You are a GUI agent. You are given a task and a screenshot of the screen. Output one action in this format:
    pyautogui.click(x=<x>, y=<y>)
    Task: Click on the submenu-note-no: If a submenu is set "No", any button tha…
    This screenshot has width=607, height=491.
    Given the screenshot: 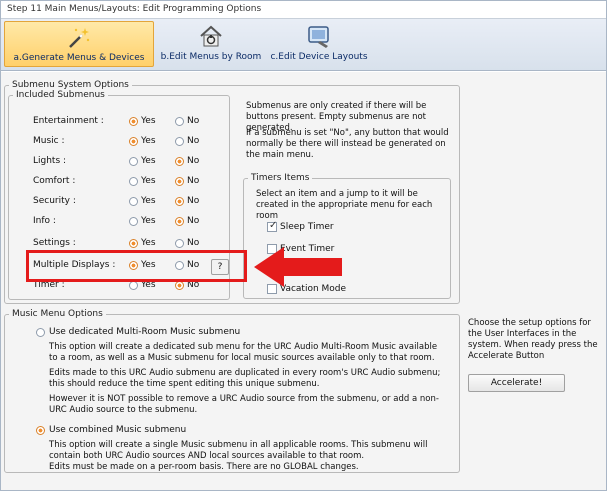 What is the action you would take?
    pyautogui.click(x=347, y=144)
    